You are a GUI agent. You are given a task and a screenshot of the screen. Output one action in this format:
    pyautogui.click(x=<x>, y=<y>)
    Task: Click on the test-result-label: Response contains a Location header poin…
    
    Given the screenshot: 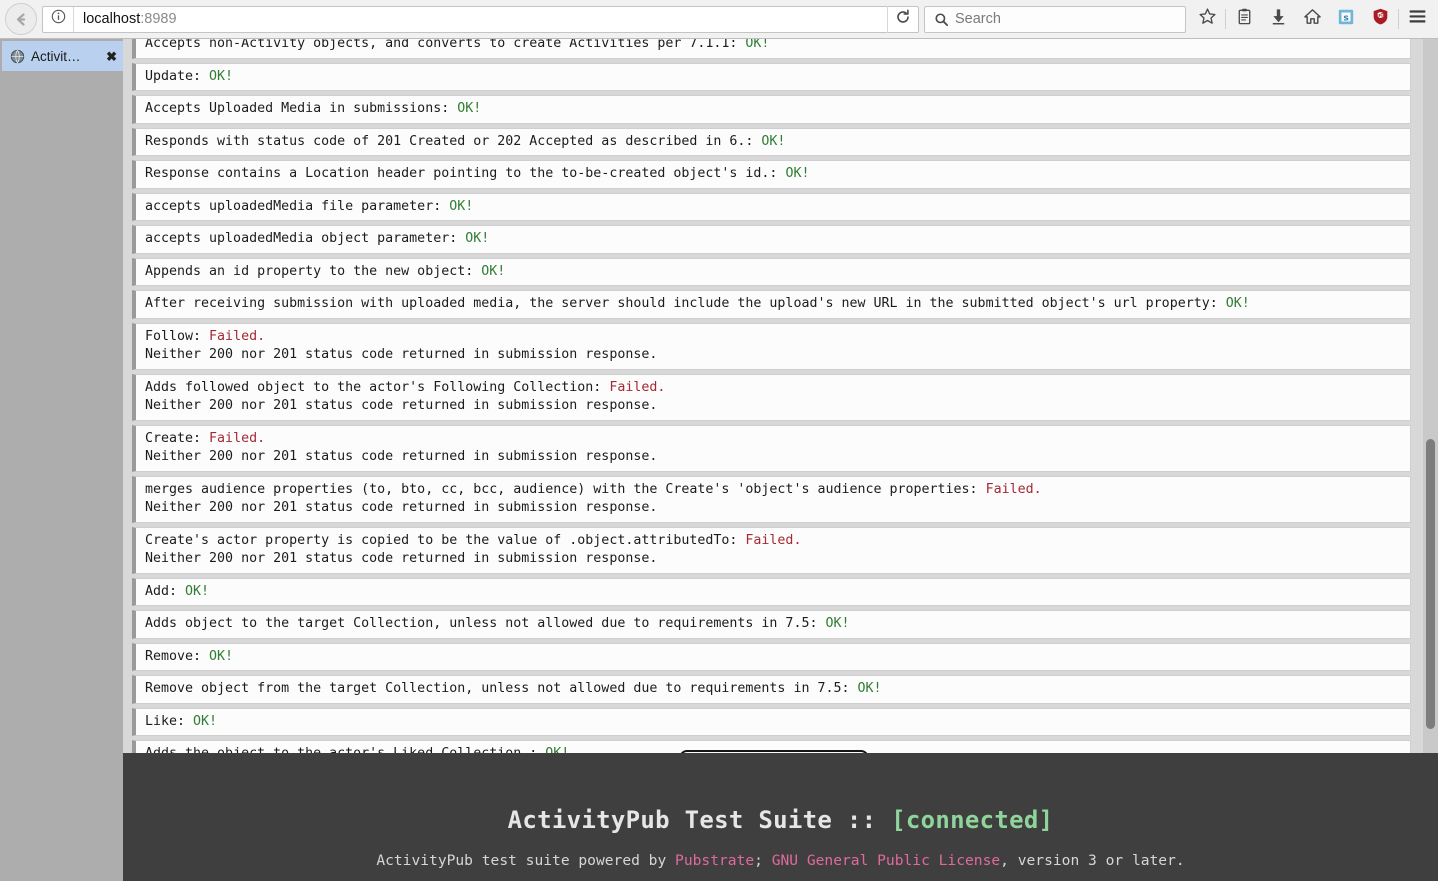 What is the action you would take?
    pyautogui.click(x=465, y=173)
    